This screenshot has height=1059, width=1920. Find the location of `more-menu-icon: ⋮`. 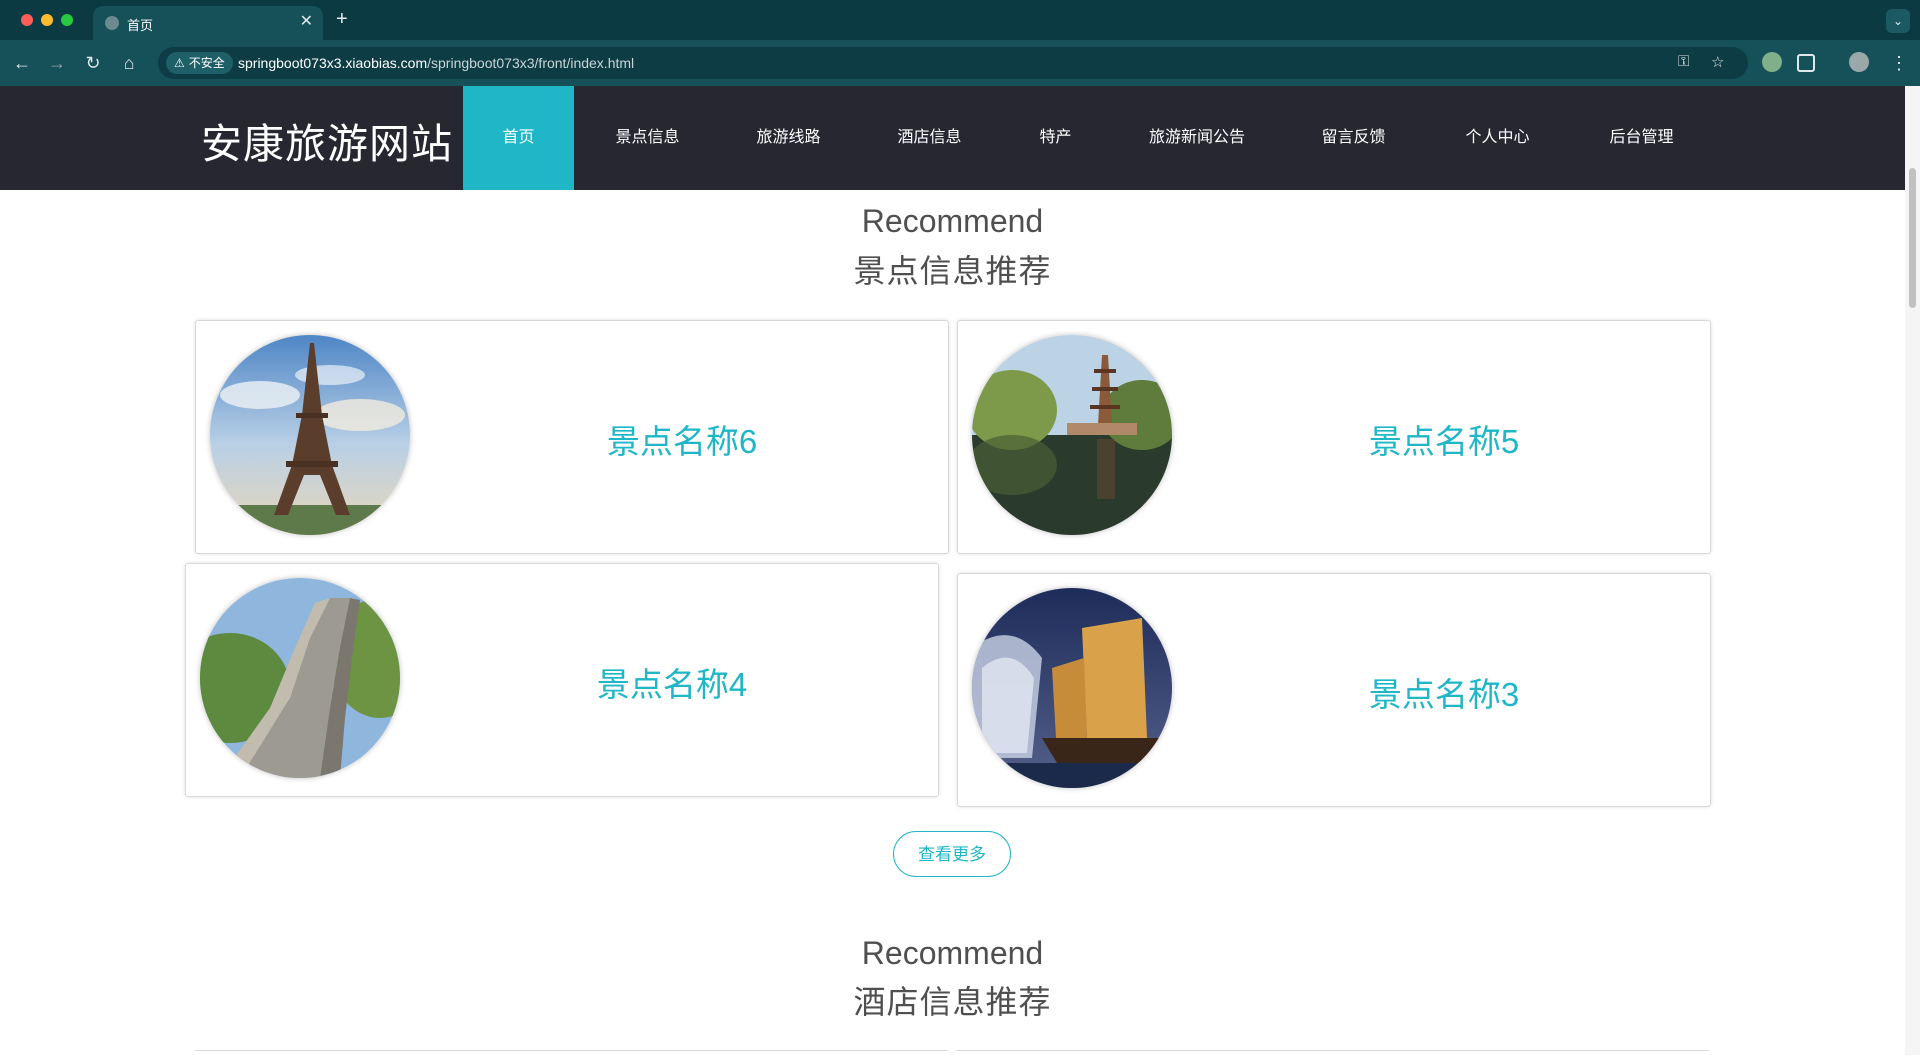

more-menu-icon: ⋮ is located at coordinates (1899, 63).